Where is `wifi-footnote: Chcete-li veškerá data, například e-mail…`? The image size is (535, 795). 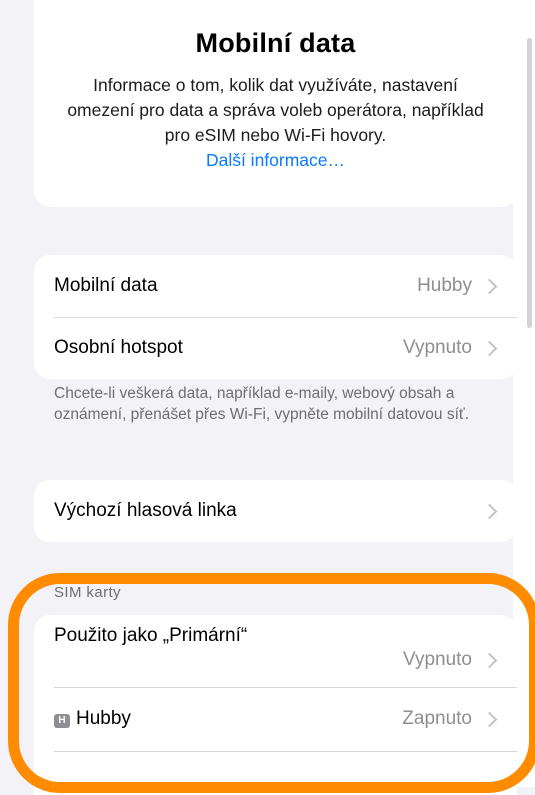 wifi-footnote: Chcete-li veškerá data, například e-mail… is located at coordinates (262, 404).